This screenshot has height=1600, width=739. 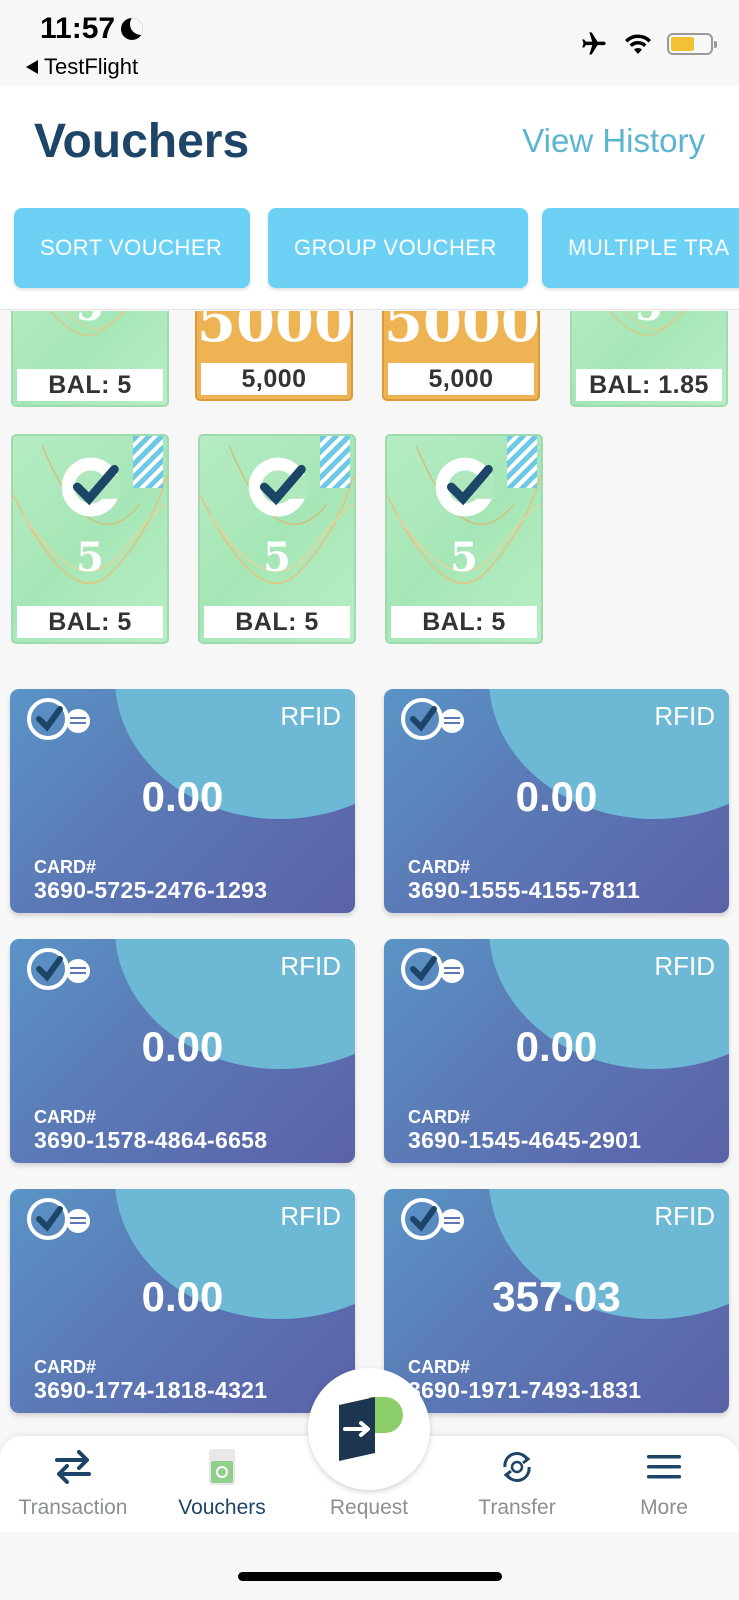 I want to click on tab-label: Transfer, so click(x=517, y=1507).